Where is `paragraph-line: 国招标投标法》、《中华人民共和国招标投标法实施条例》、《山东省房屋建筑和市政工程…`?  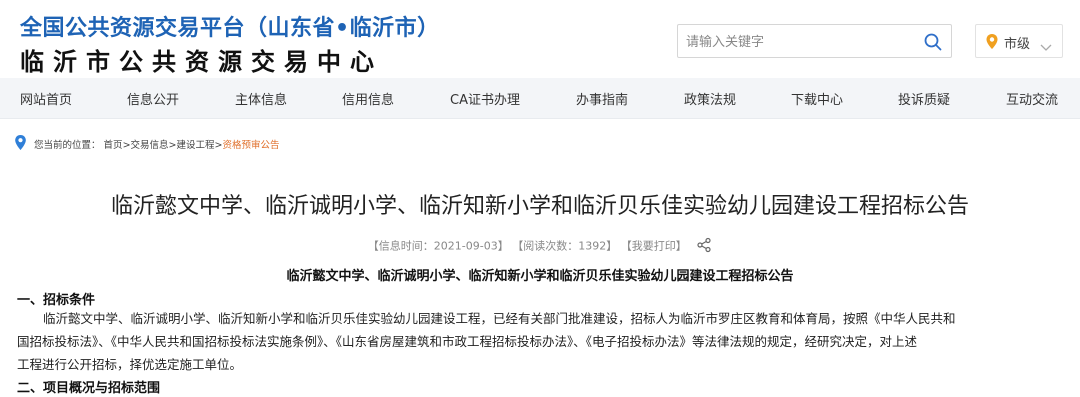
paragraph-line: 国招标投标法》、《中华人民共和国招标投标法实施条例》、《山东省房屋建筑和市政工程… is located at coordinates (467, 341).